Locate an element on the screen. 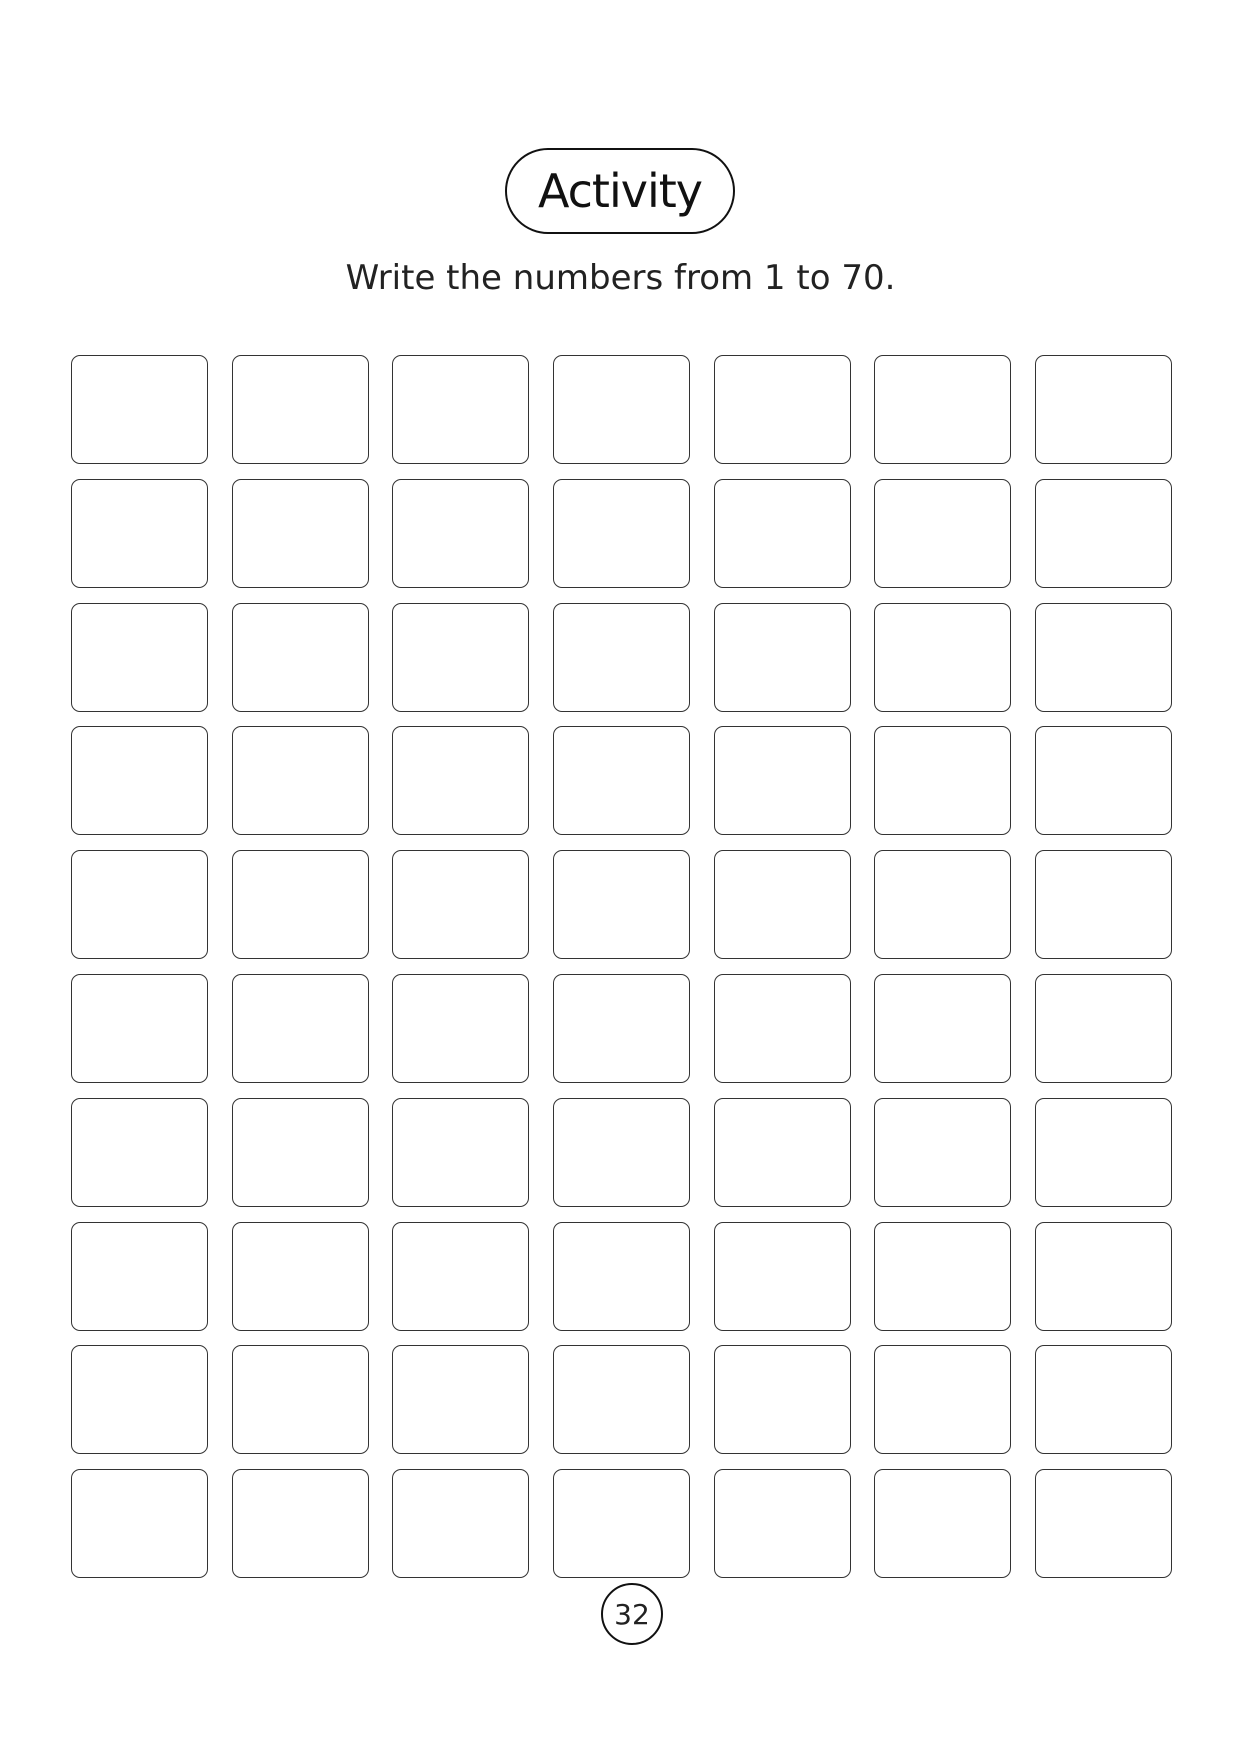 The image size is (1241, 1755). activity-title-badge: Activity is located at coordinates (620, 191).